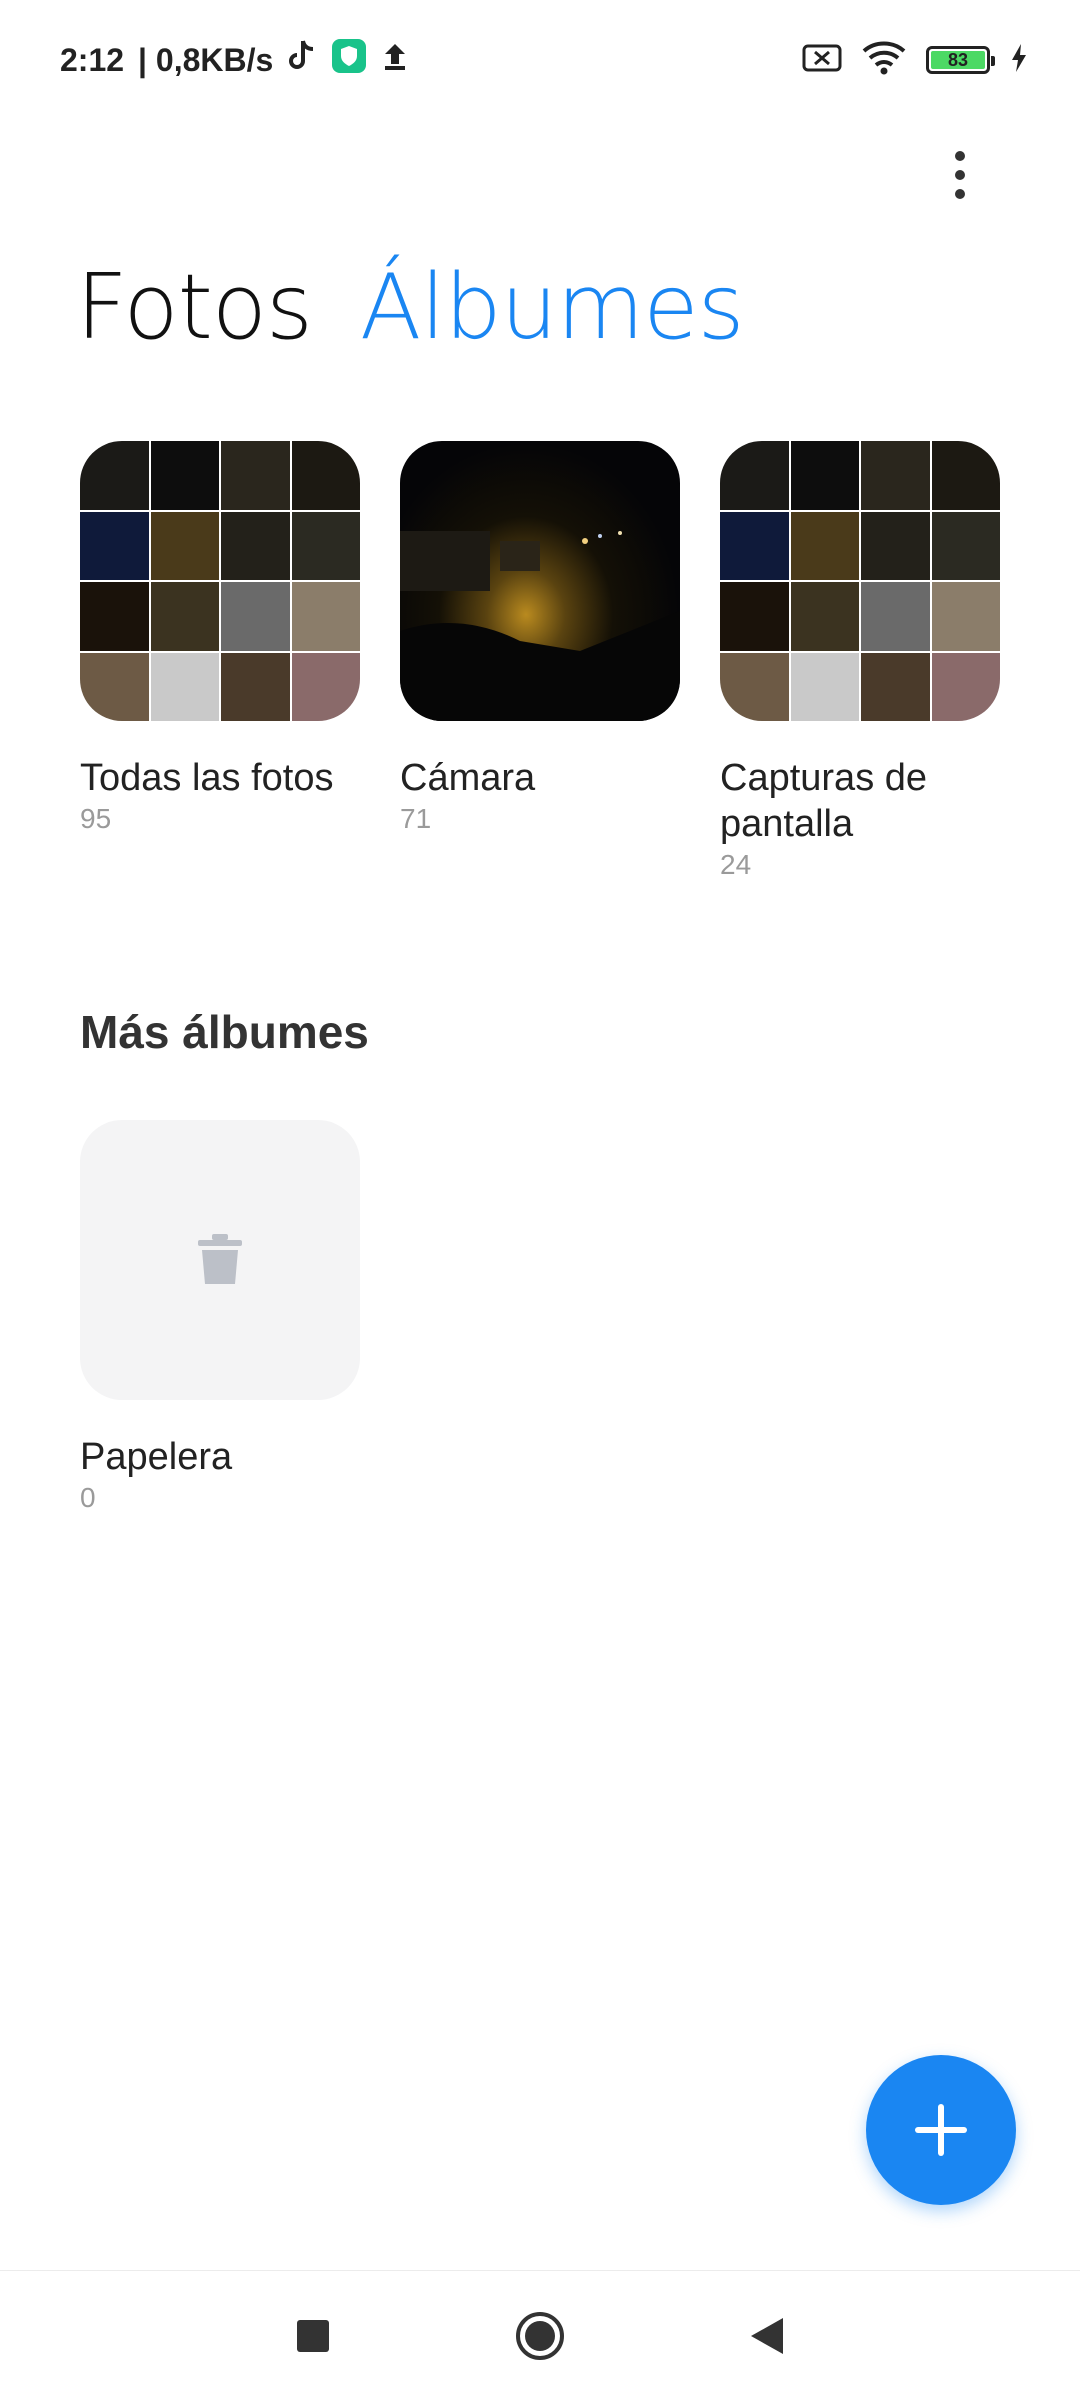 Image resolution: width=1080 pixels, height=2400 pixels. I want to click on album-count: 71, so click(416, 818).